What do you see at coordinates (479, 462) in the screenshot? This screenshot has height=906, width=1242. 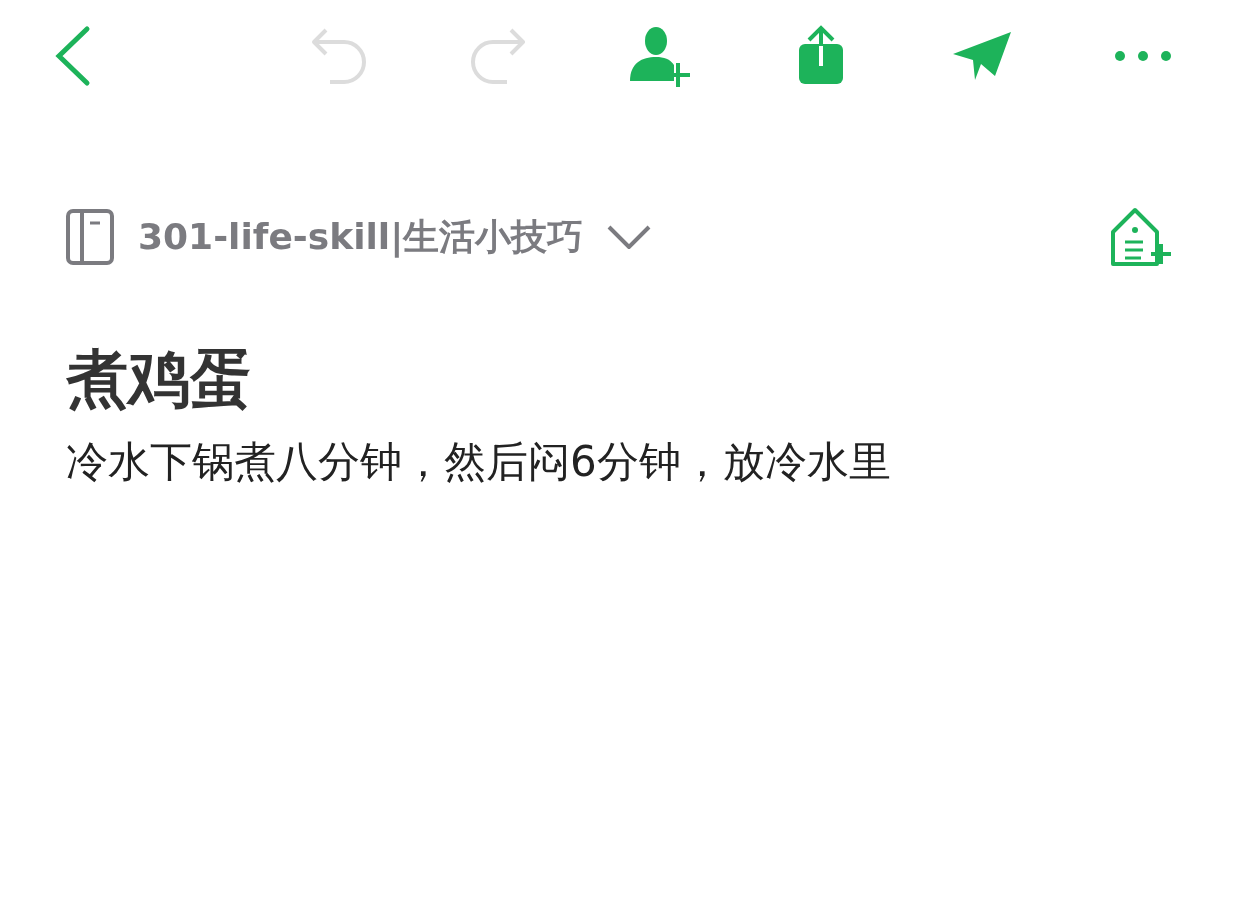 I see `note-body: 冷水下锅煮八分钟，然后闷6分钟，放冷水里` at bounding box center [479, 462].